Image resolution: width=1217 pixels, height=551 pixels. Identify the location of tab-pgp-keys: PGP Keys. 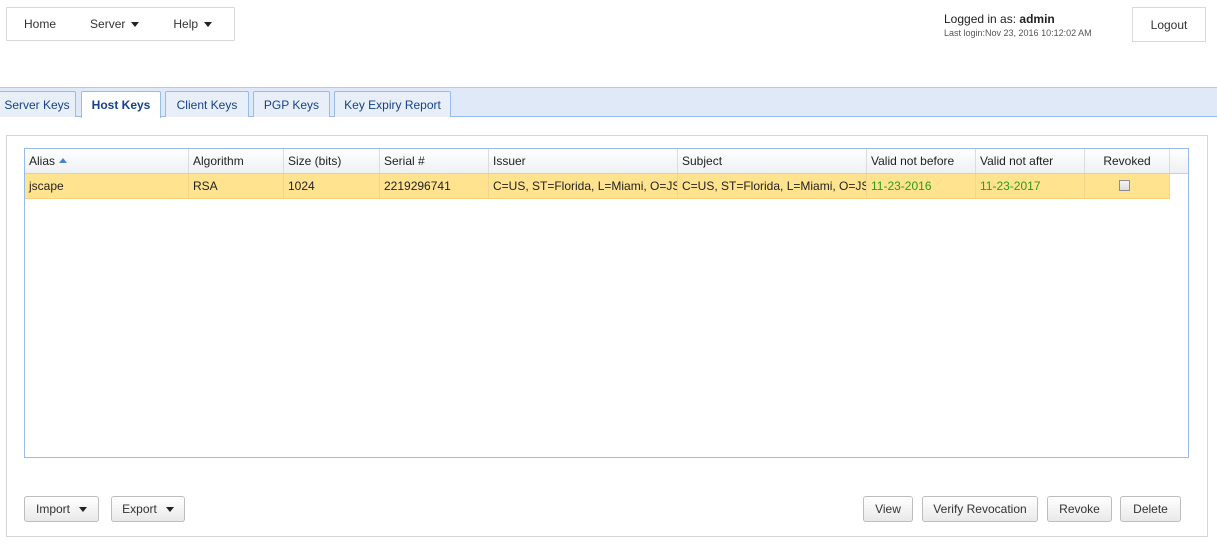
(291, 104).